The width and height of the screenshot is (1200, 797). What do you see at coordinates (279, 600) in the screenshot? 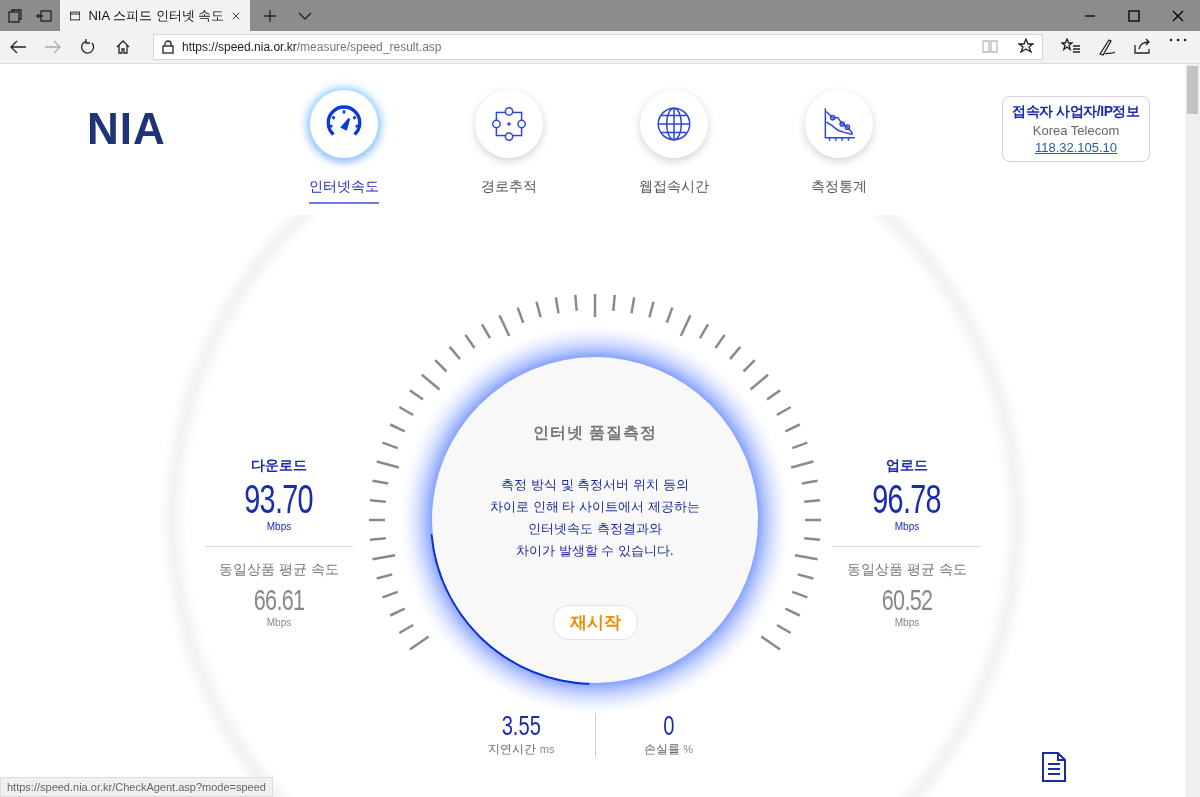
I see `average-speed: 66.61` at bounding box center [279, 600].